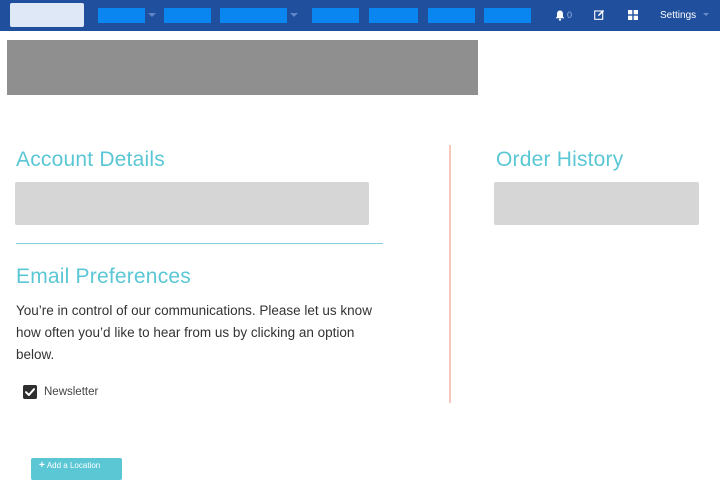  What do you see at coordinates (560, 159) in the screenshot?
I see `order-history-heading: Order History` at bounding box center [560, 159].